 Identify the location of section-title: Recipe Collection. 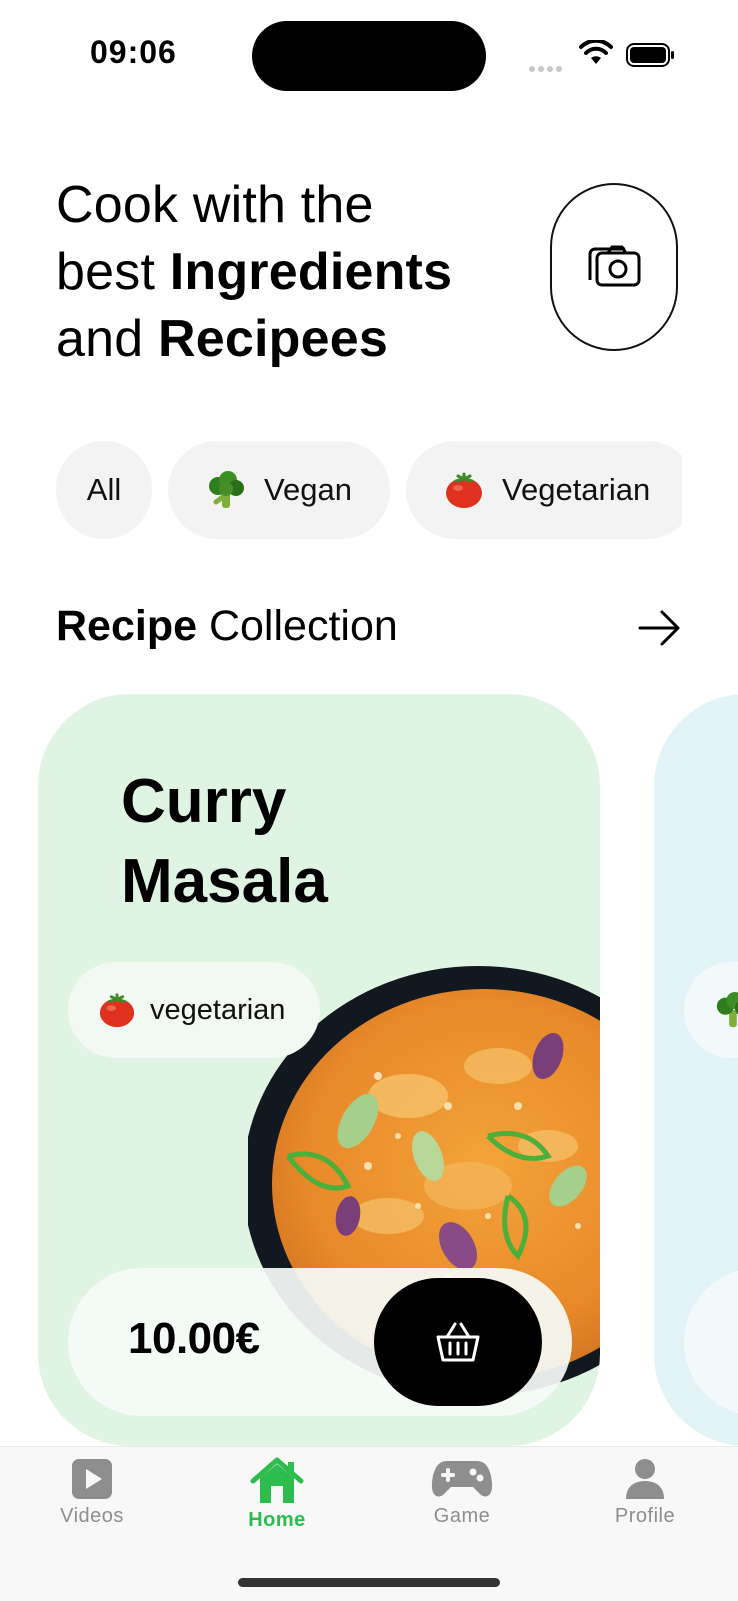
(227, 626).